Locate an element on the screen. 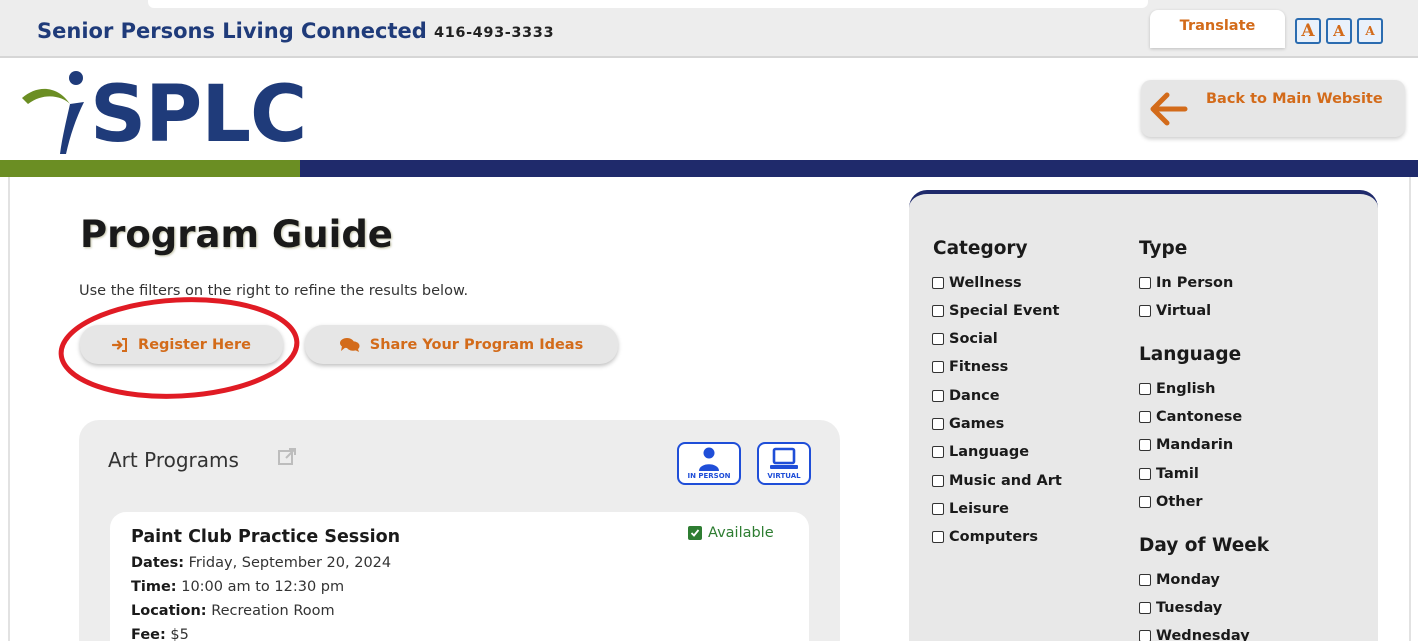 This screenshot has height=641, width=1418. event-fee: Fee: $5 is located at coordinates (160, 634).